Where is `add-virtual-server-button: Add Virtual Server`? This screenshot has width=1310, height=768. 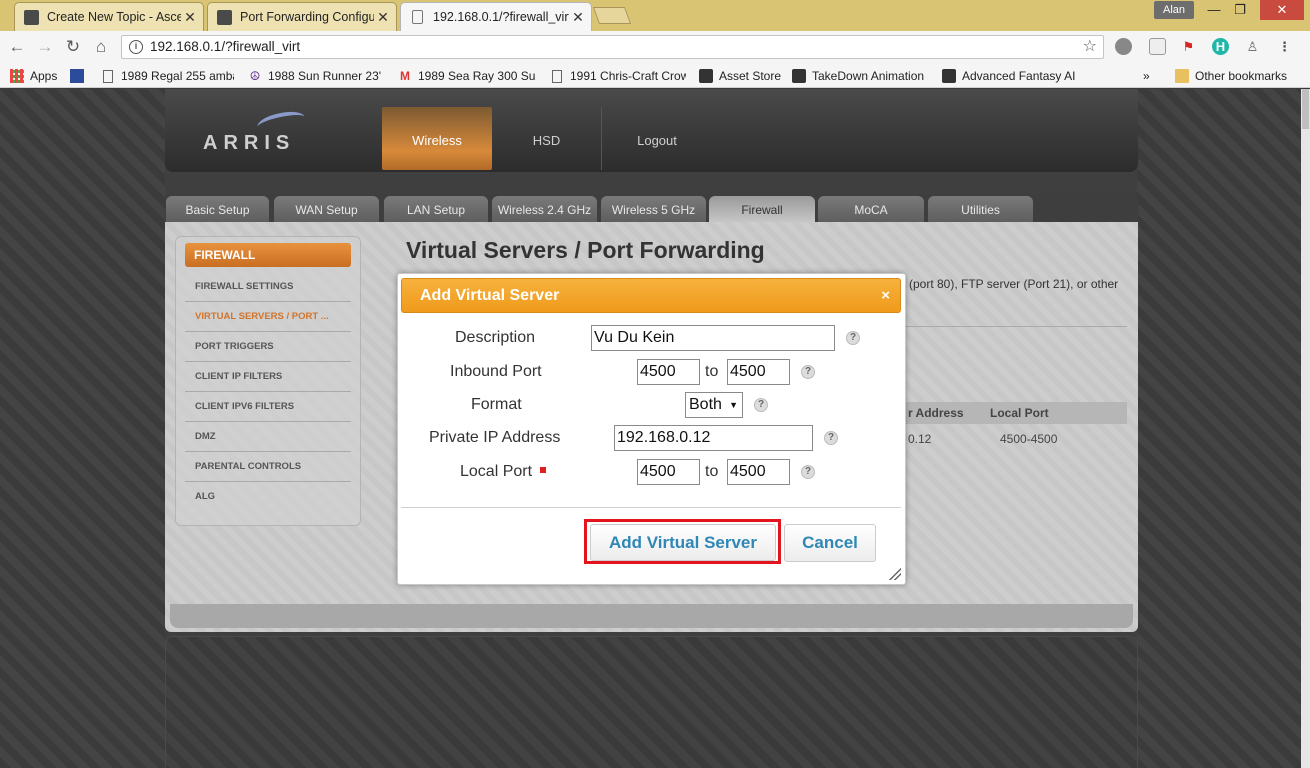 add-virtual-server-button: Add Virtual Server is located at coordinates (683, 542).